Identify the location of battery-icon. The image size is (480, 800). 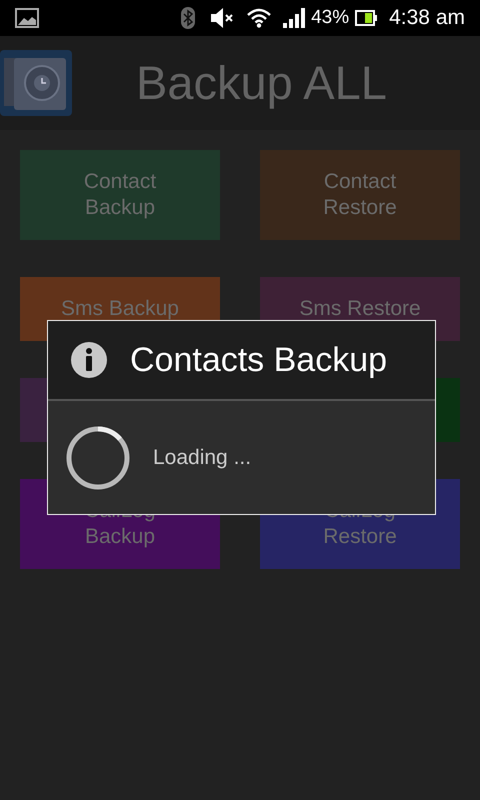
(366, 18).